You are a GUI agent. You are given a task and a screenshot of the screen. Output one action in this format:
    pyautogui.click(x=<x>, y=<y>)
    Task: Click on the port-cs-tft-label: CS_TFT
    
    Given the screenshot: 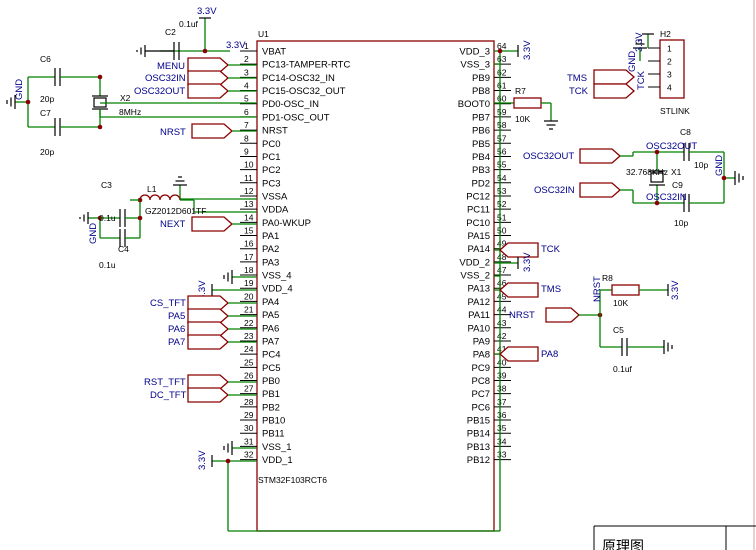 What is the action you would take?
    pyautogui.click(x=168, y=303)
    